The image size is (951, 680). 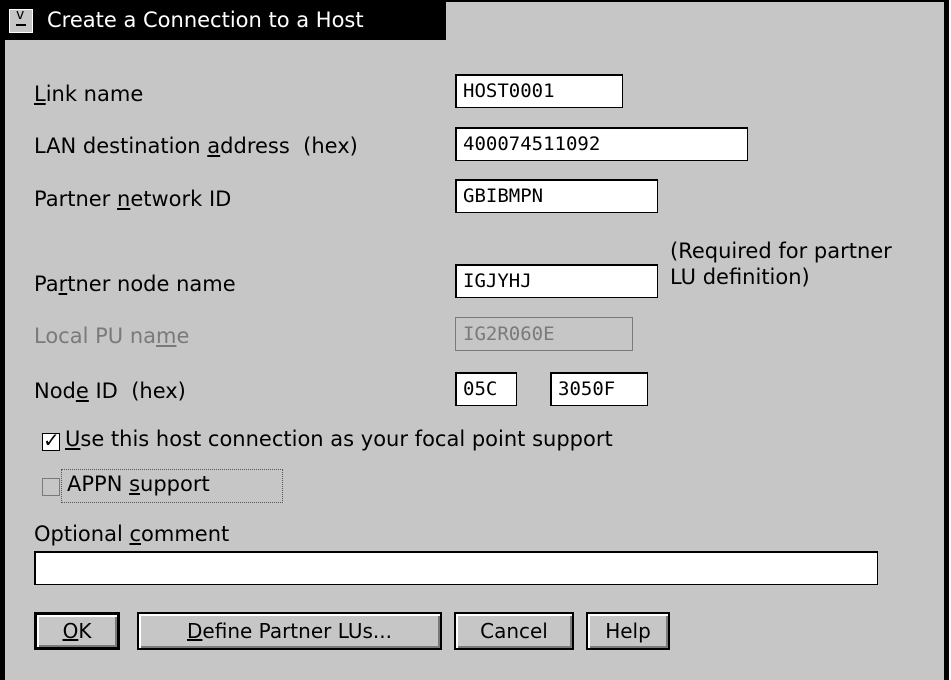 I want to click on ok-button: OK, so click(x=77, y=631).